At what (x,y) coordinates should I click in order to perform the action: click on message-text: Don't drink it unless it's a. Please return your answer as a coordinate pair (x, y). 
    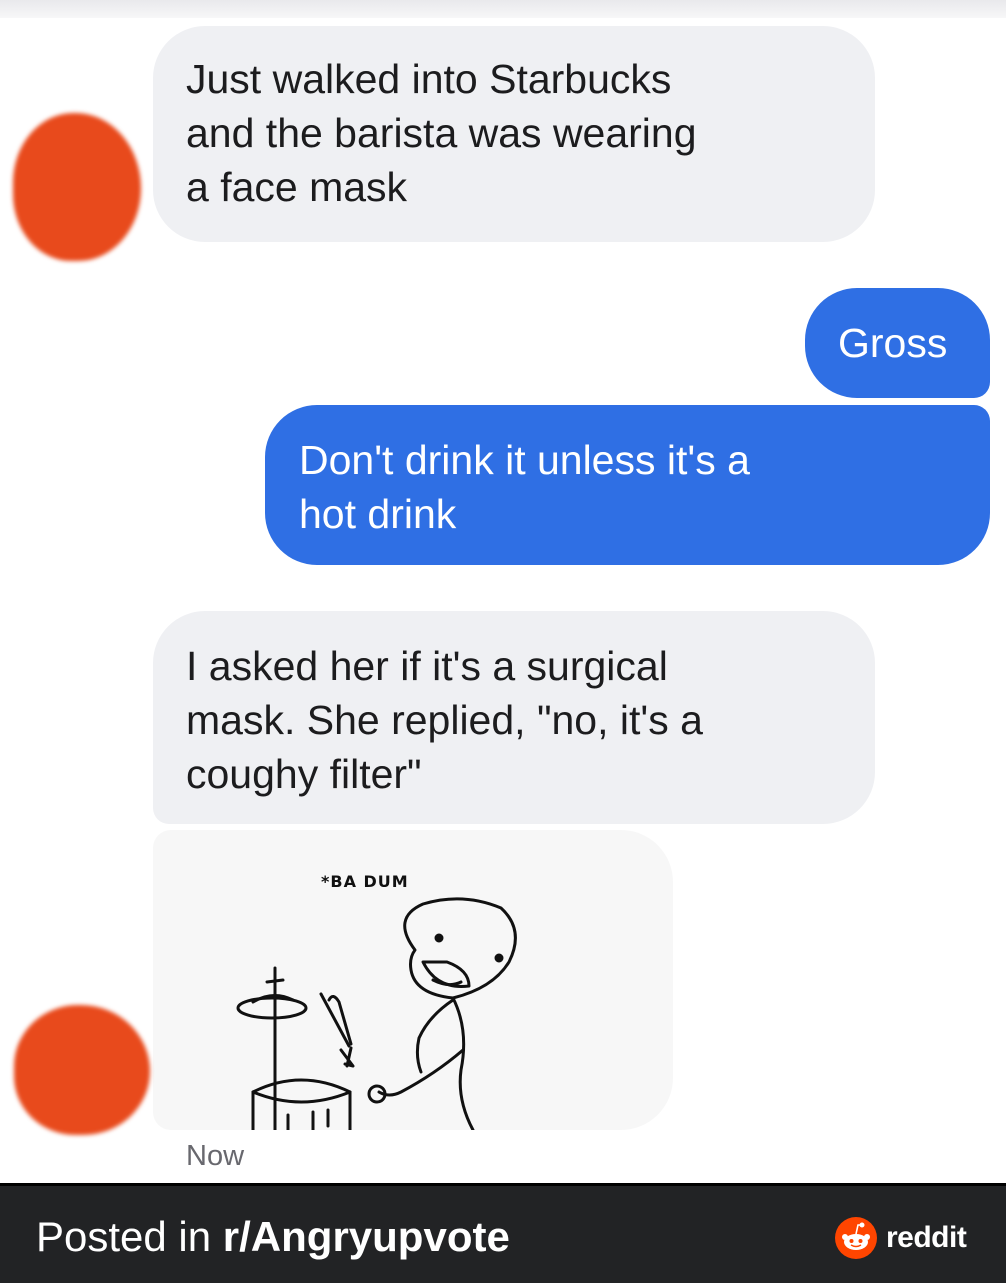
    Looking at the image, I should click on (524, 460).